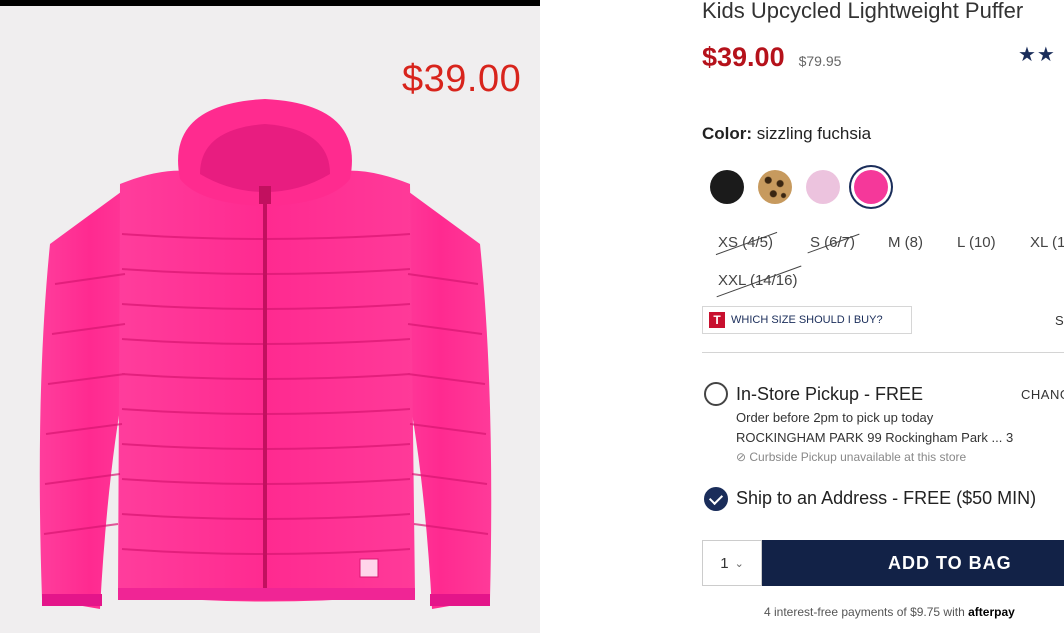 The height and width of the screenshot is (633, 1064). I want to click on size-m: M (8), so click(905, 242).